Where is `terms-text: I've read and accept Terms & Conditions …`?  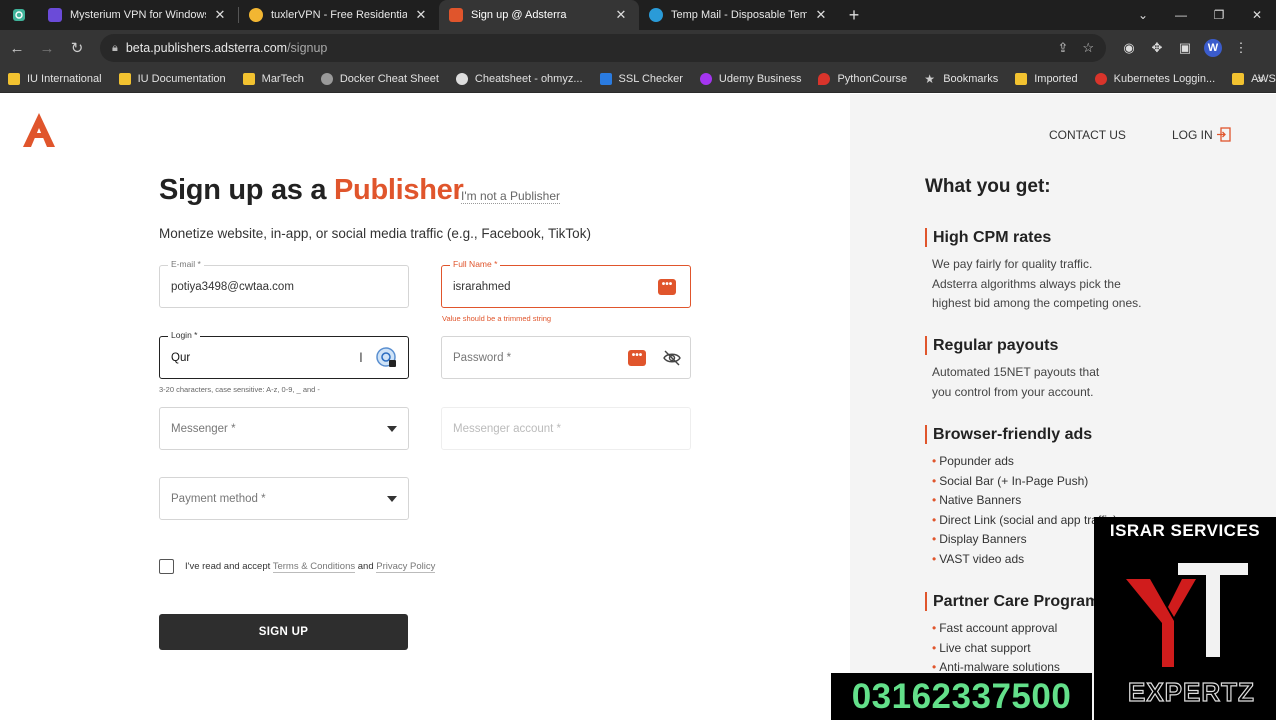
terms-text: I've read and accept Terms & Conditions … is located at coordinates (310, 567).